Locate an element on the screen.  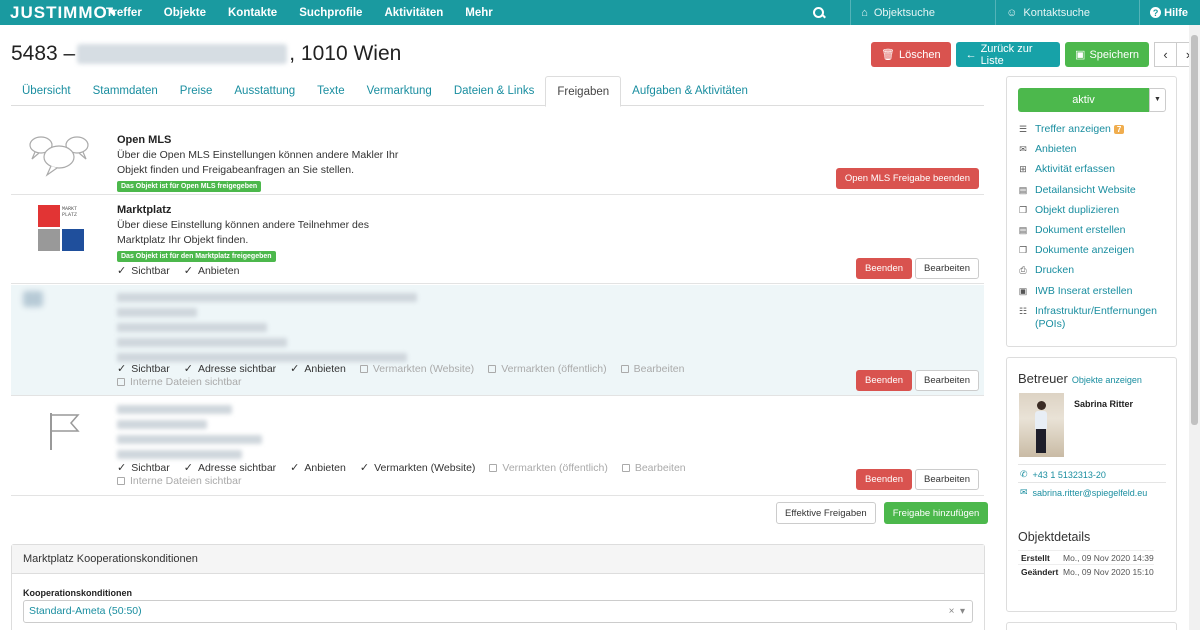
nav-item-objekte: Objekte is located at coordinates (185, 13).